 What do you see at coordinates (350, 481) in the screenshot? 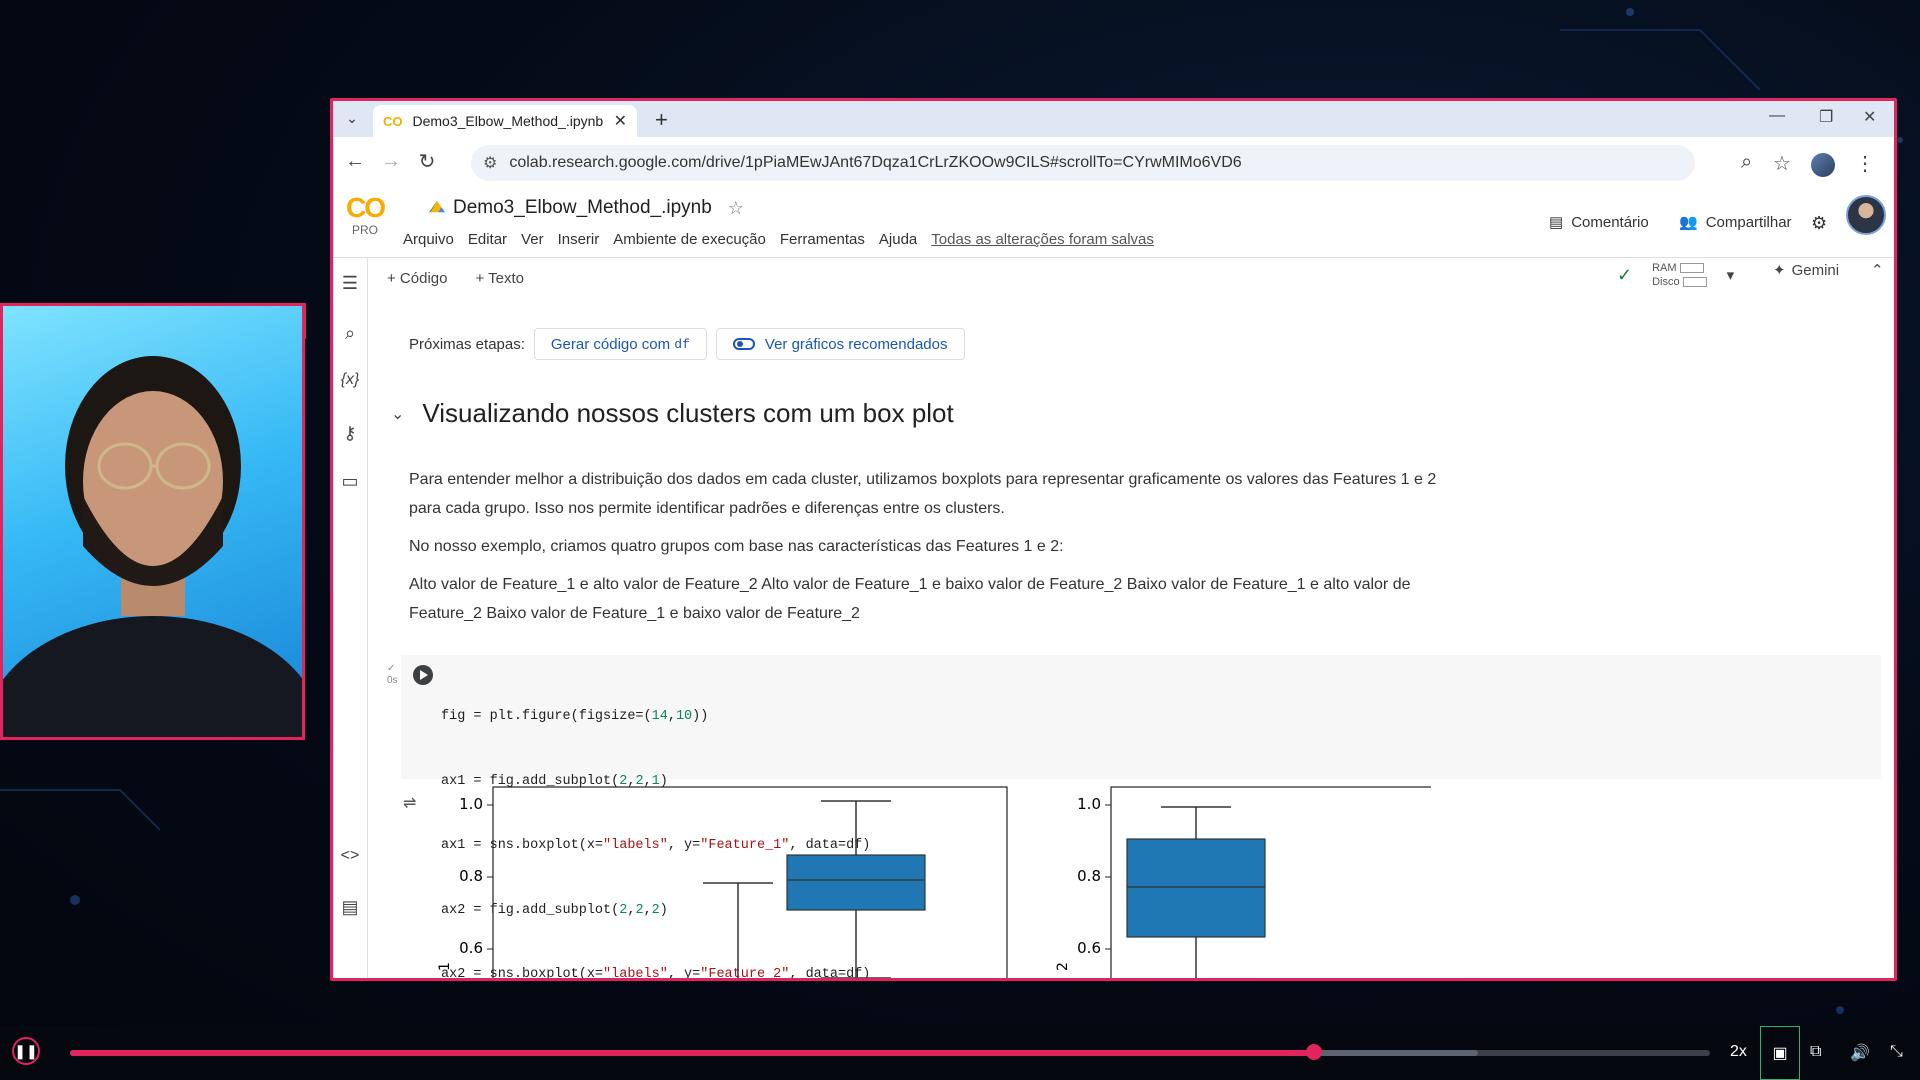
I see `files-folder-icon: ▭` at bounding box center [350, 481].